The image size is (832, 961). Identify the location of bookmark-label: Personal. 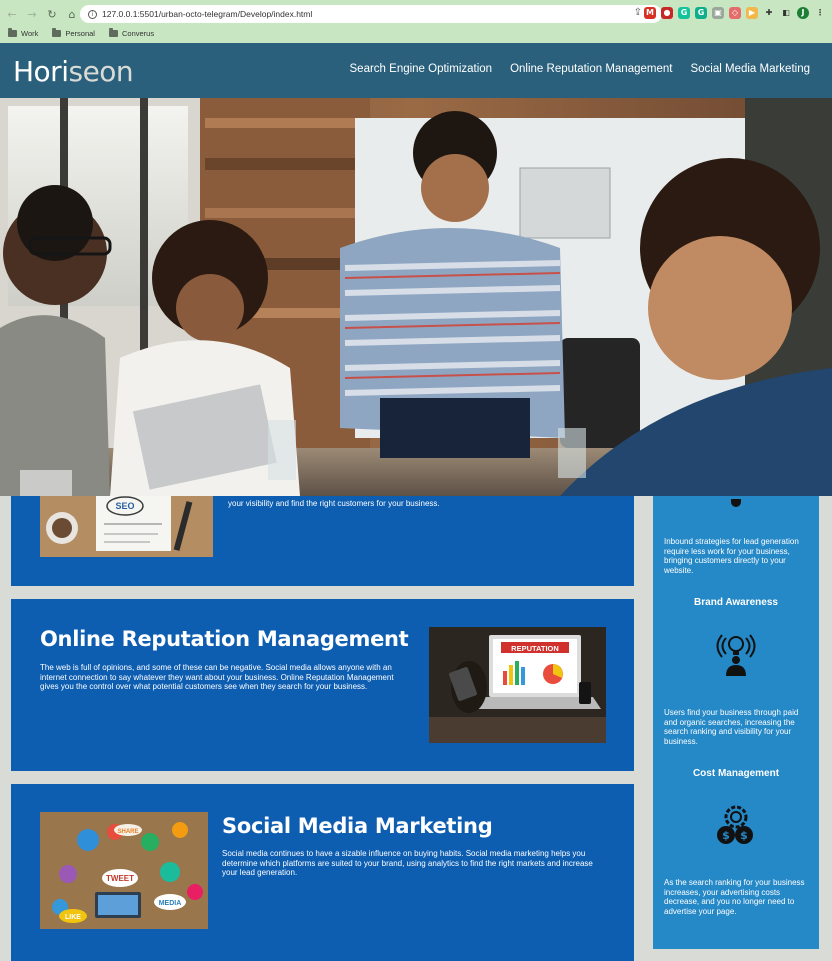
(80, 33).